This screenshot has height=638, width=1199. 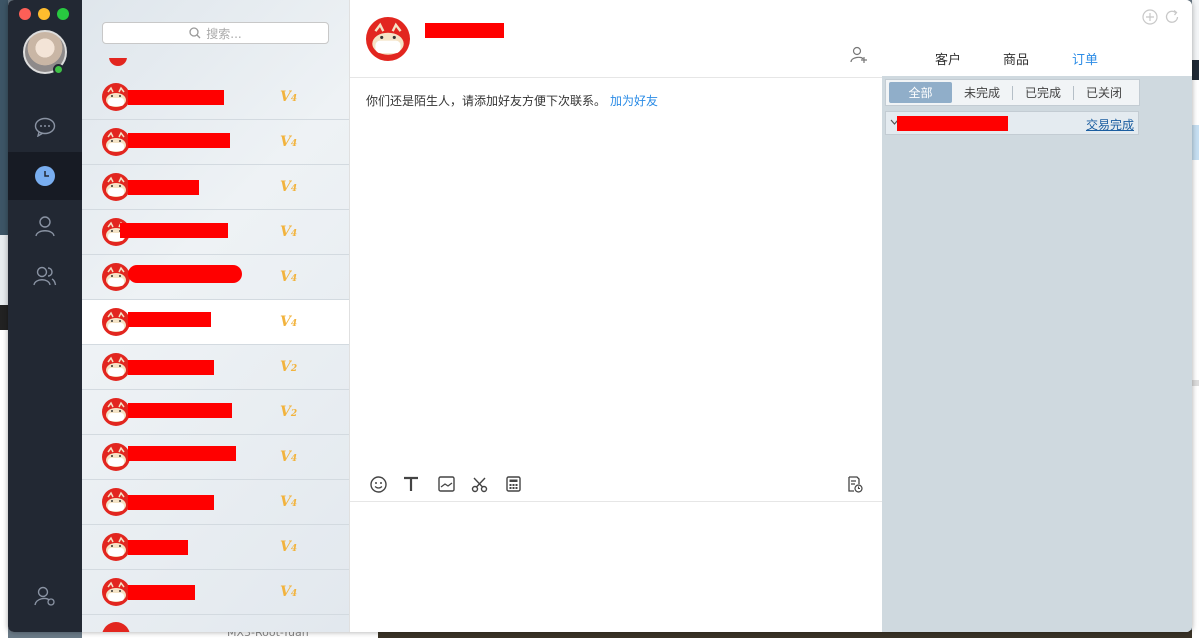 I want to click on history-document-icon, so click(x=855, y=484).